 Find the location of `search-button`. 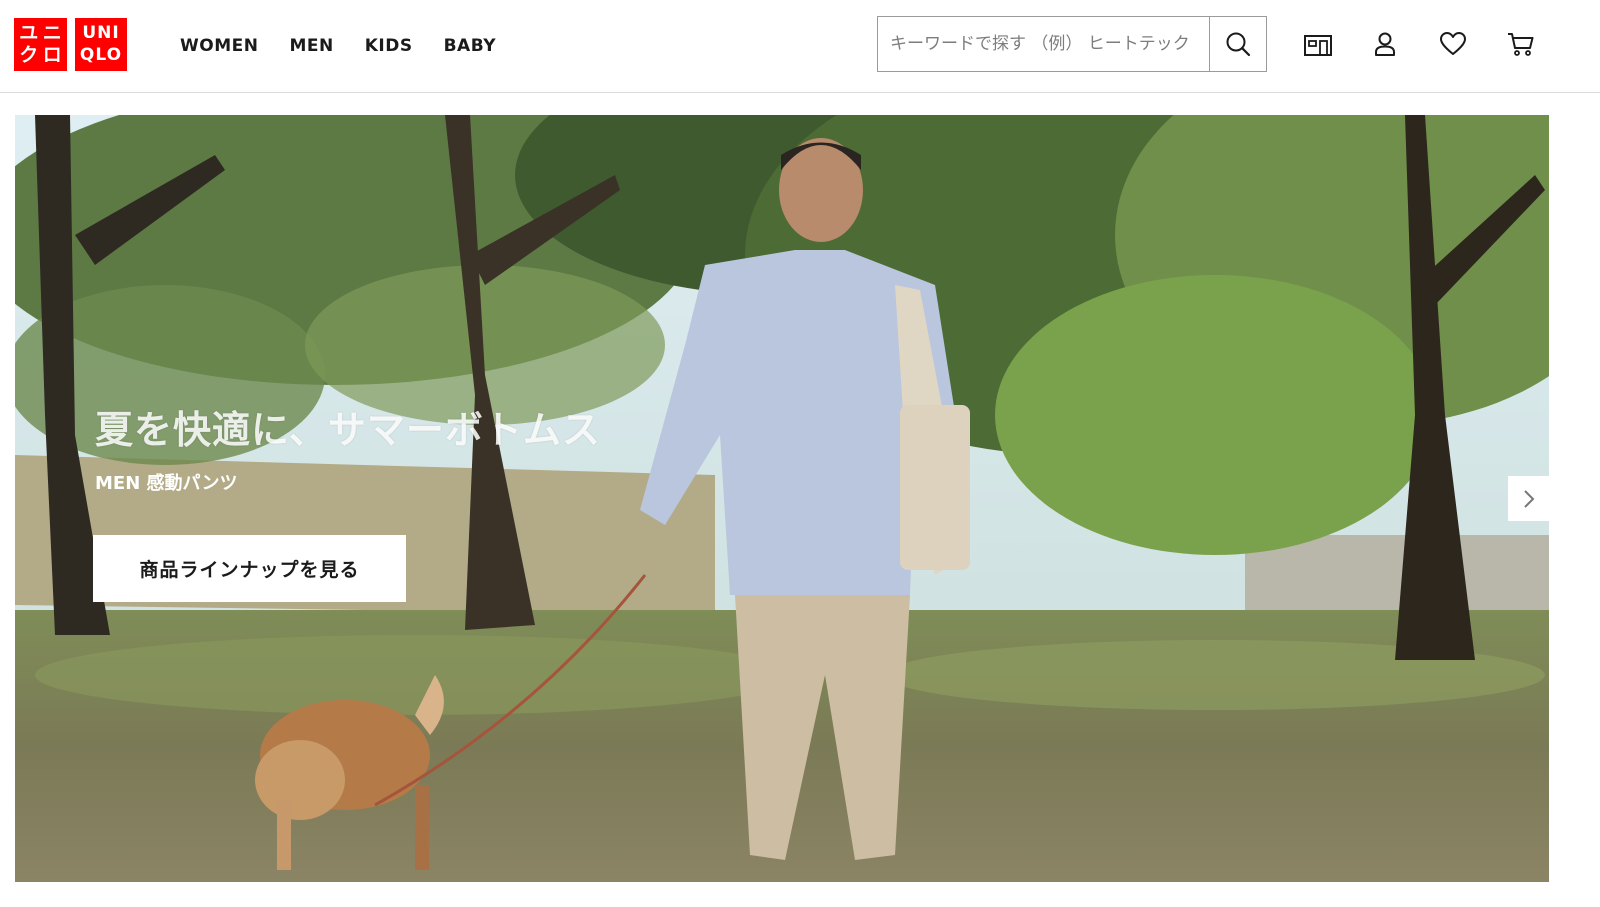

search-button is located at coordinates (1237, 44).